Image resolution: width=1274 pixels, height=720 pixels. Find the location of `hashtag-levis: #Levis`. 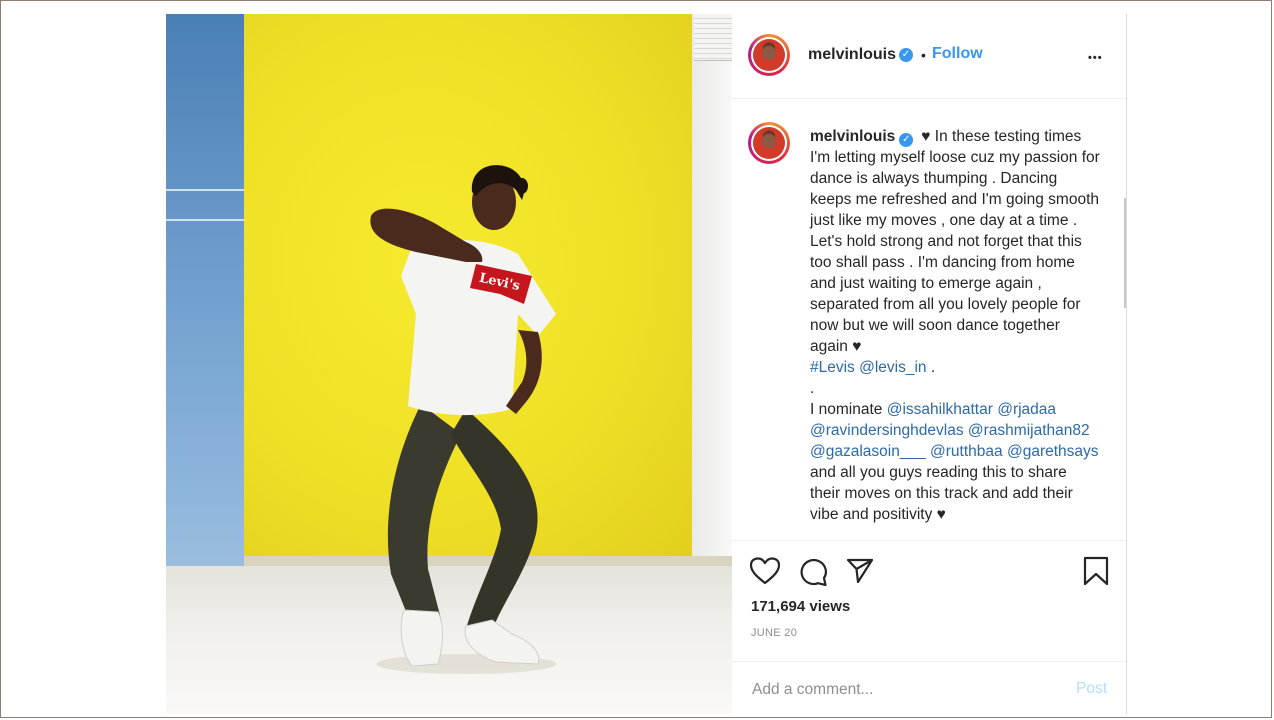

hashtag-levis: #Levis is located at coordinates (832, 367).